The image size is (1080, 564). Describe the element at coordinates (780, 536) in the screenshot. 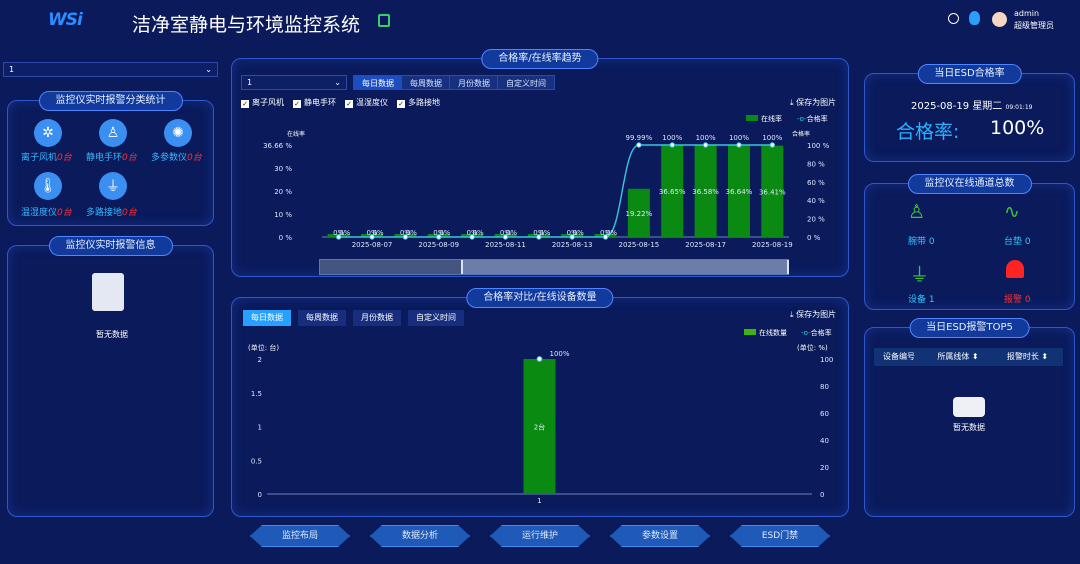

I see `nav-esd-gate: ESD门禁` at that location.